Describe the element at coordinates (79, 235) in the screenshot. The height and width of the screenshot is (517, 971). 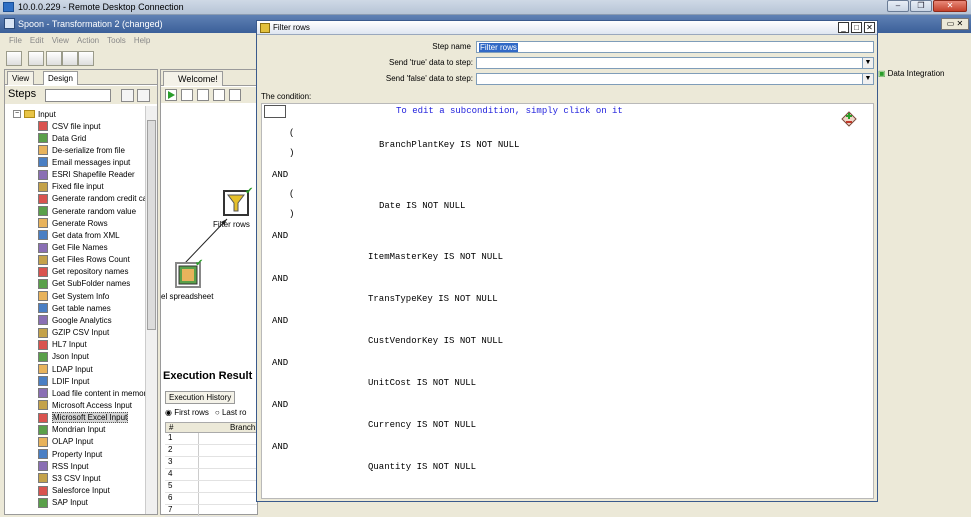
I see `step-item: Get data from XML` at that location.